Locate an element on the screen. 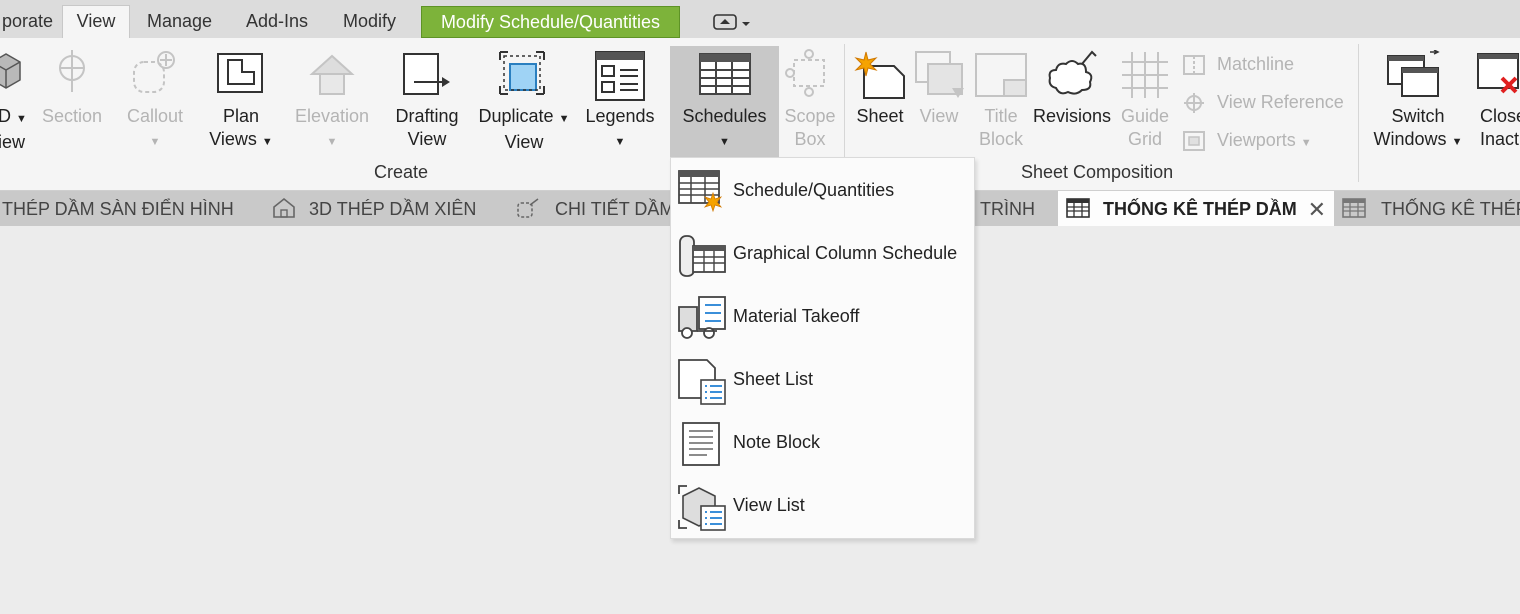 The height and width of the screenshot is (614, 1520). schedule-quantities-icon is located at coordinates (700, 191).